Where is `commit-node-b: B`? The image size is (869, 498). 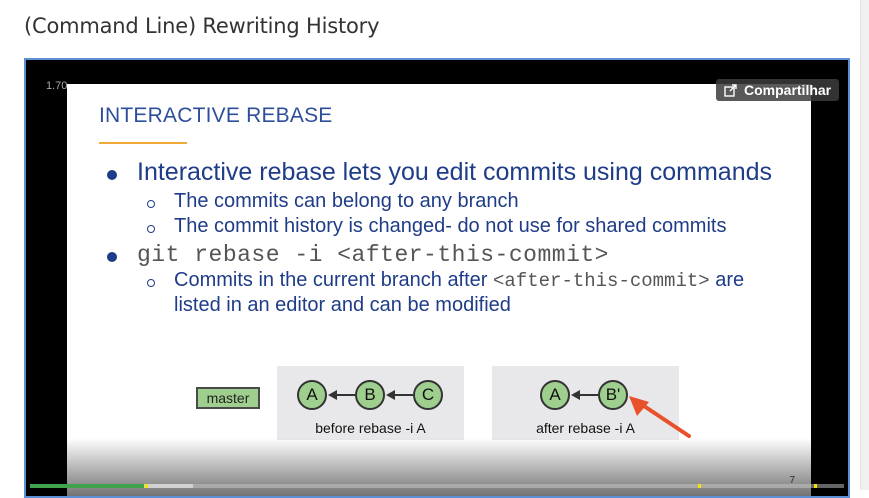
commit-node-b: B is located at coordinates (370, 395).